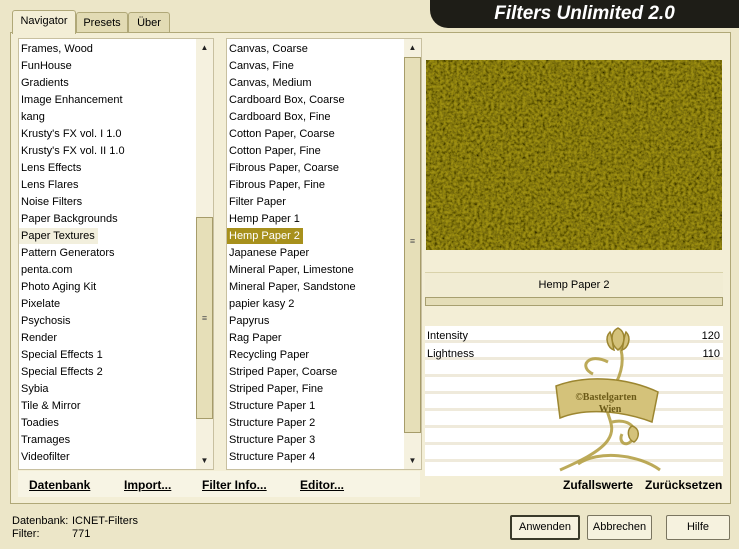  Describe the element at coordinates (45, 83) in the screenshot. I see `category-item: Gradients` at that location.